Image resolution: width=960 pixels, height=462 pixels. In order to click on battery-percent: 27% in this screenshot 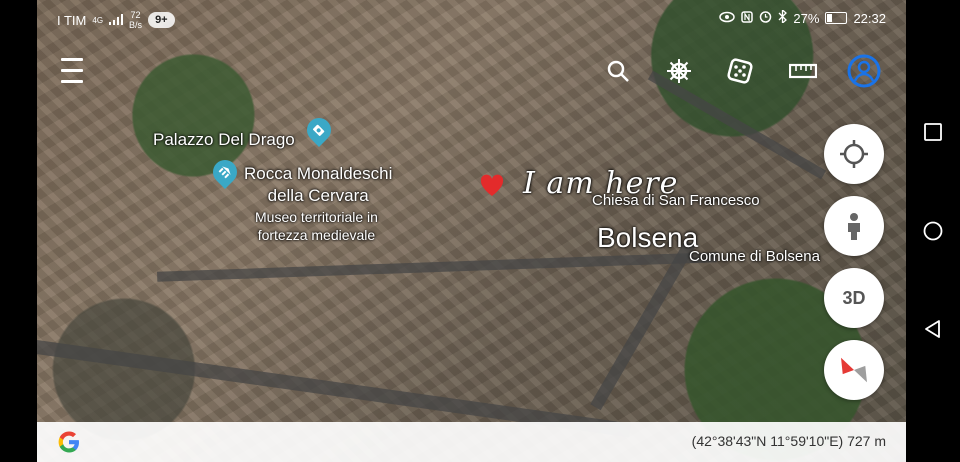, I will do `click(806, 18)`.